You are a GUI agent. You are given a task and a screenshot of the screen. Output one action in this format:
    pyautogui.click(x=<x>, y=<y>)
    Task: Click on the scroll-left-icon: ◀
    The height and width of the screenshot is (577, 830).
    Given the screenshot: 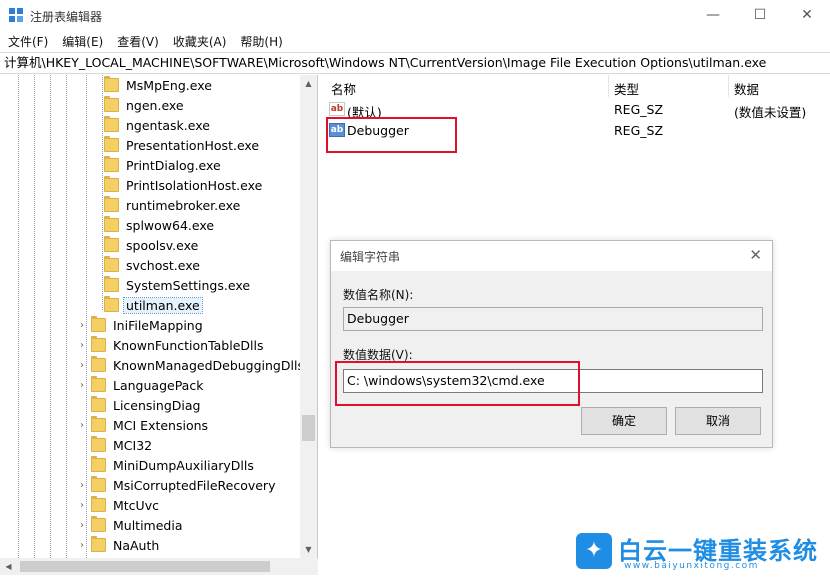 What is the action you would take?
    pyautogui.click(x=8, y=566)
    